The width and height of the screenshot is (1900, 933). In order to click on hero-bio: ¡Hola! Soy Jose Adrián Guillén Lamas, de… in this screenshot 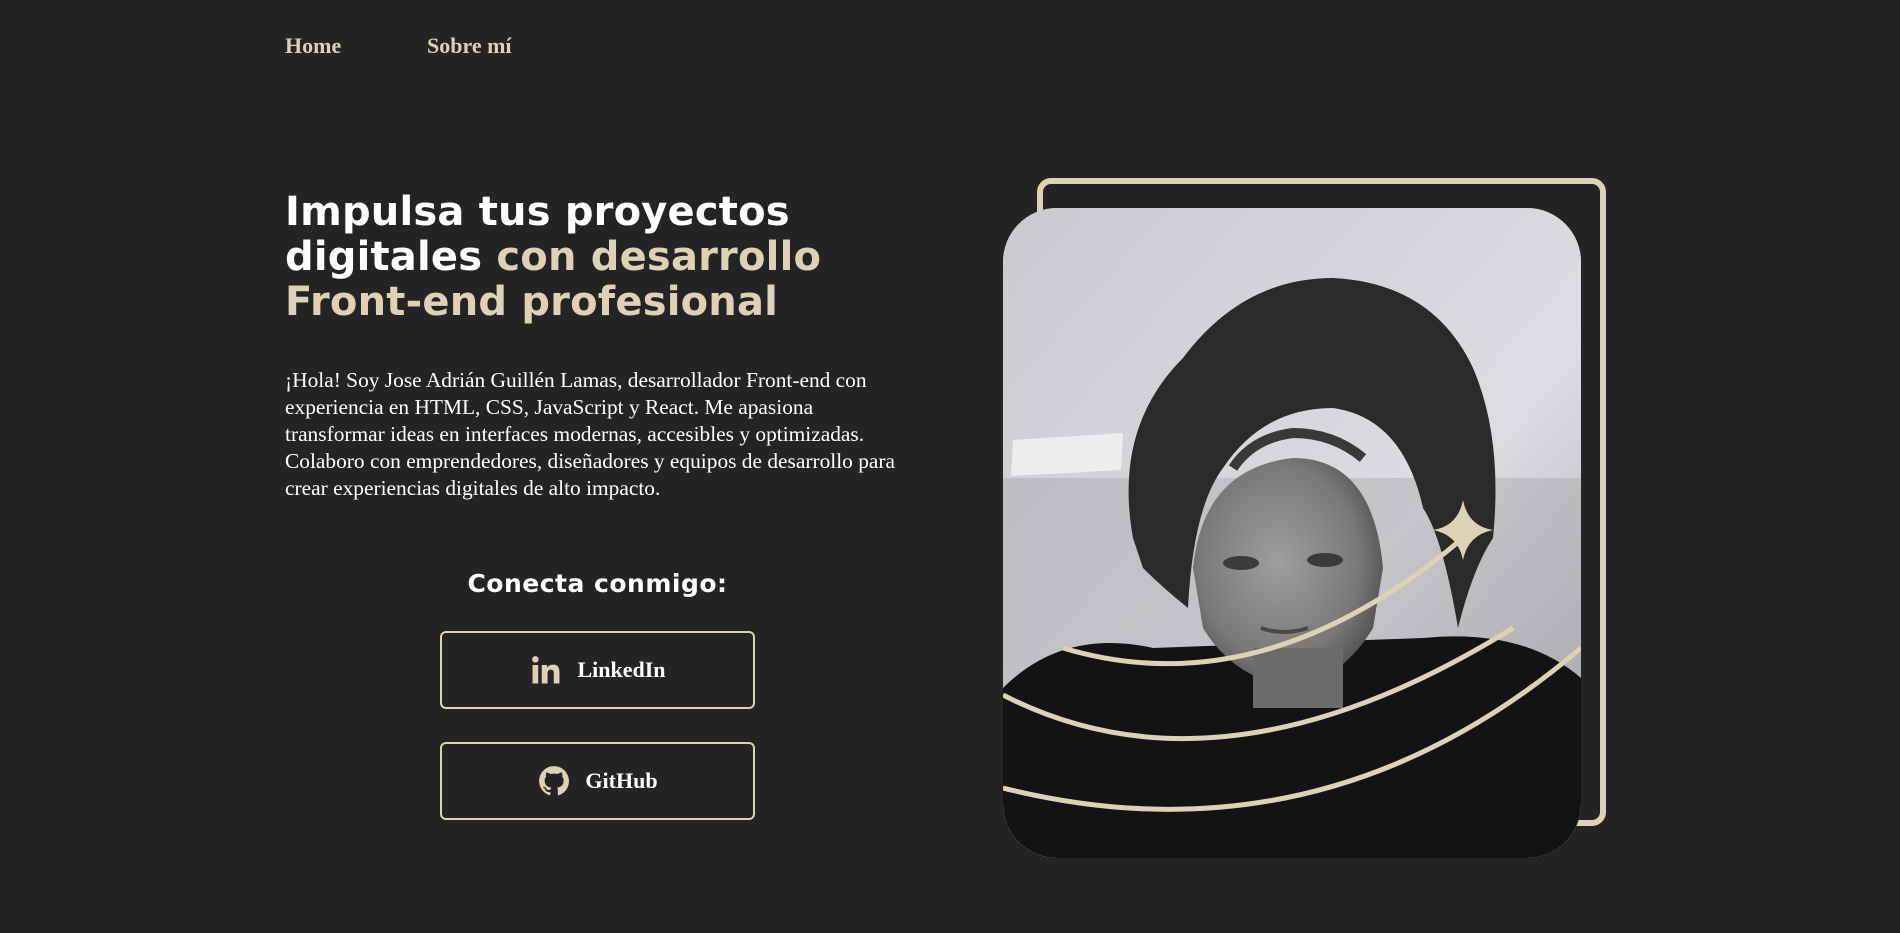, I will do `click(590, 434)`.